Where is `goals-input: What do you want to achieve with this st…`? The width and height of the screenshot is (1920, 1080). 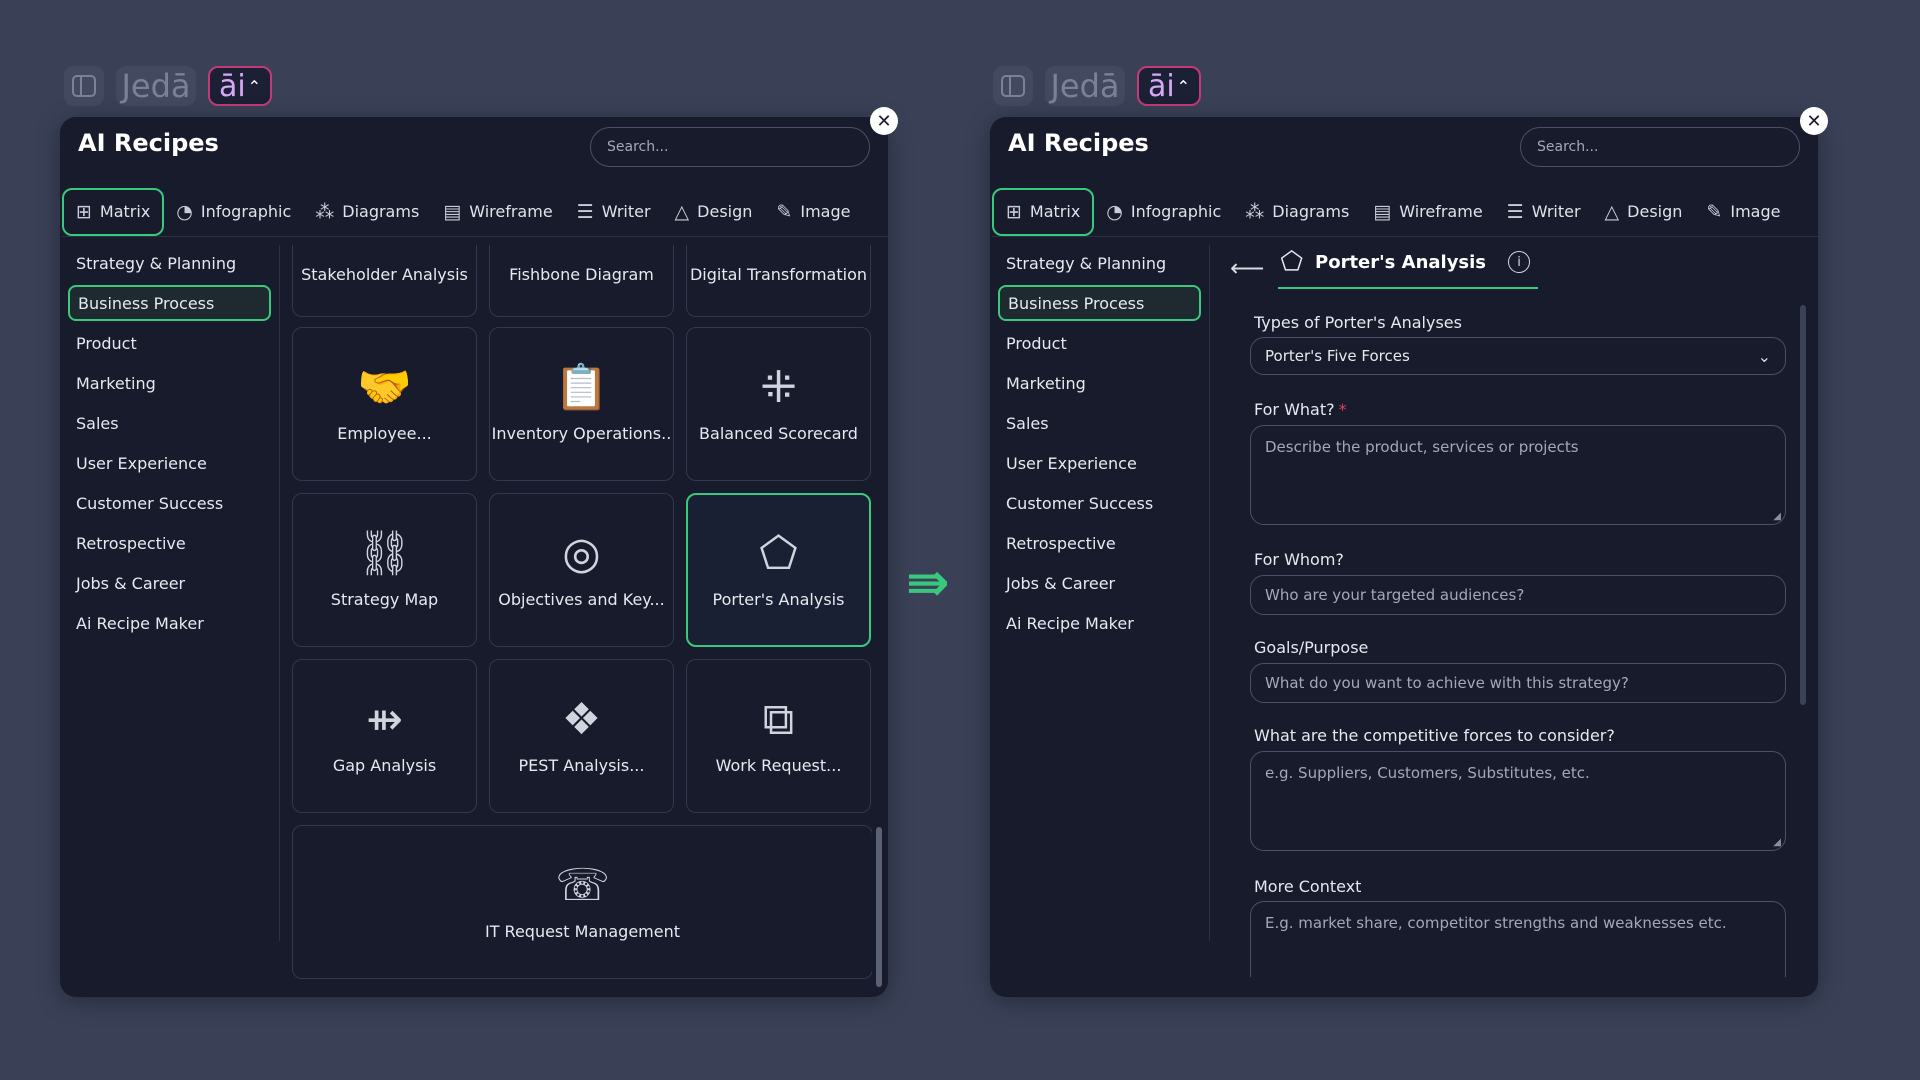
goals-input: What do you want to achieve with this st… is located at coordinates (1518, 683).